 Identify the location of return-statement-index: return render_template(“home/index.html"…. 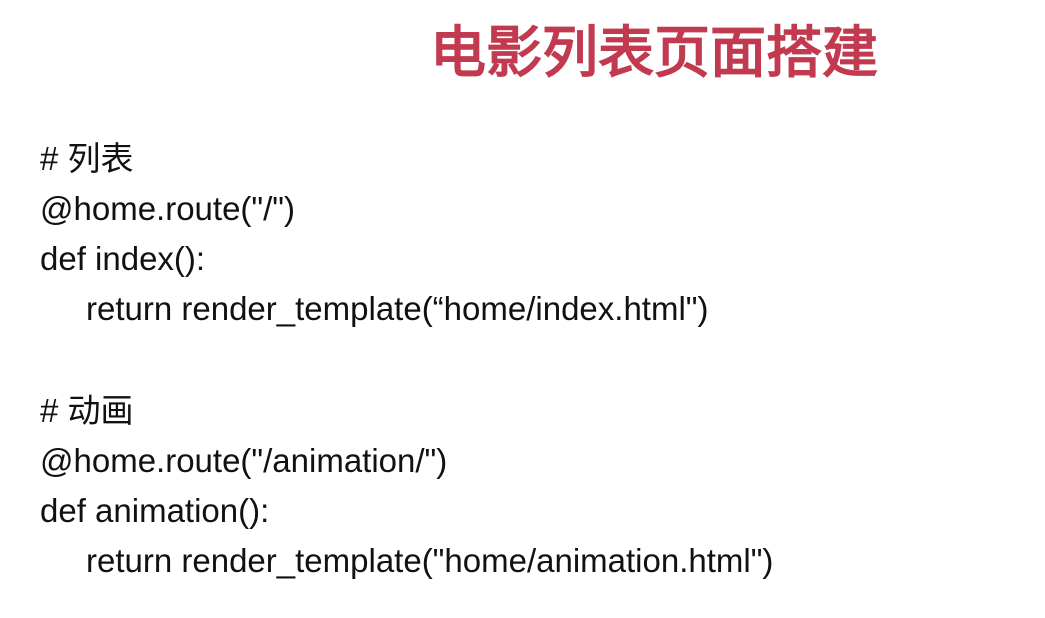
(397, 308).